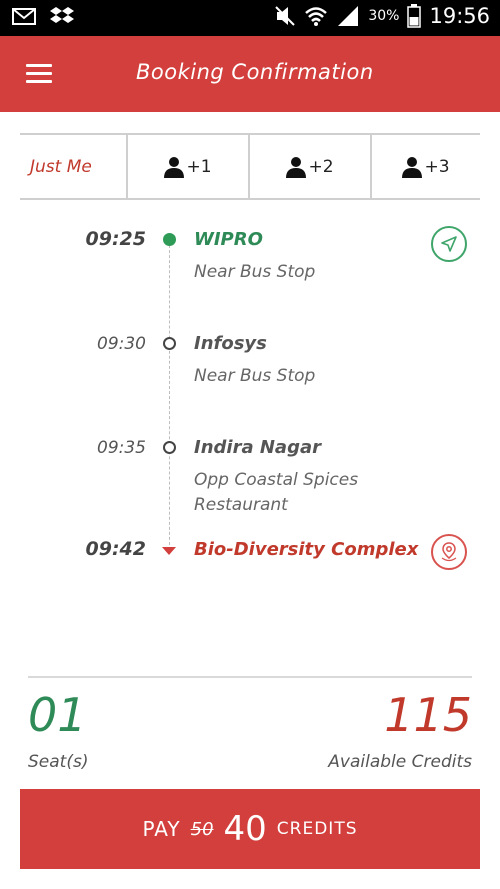  I want to click on pay-unit: CREDITS, so click(317, 829).